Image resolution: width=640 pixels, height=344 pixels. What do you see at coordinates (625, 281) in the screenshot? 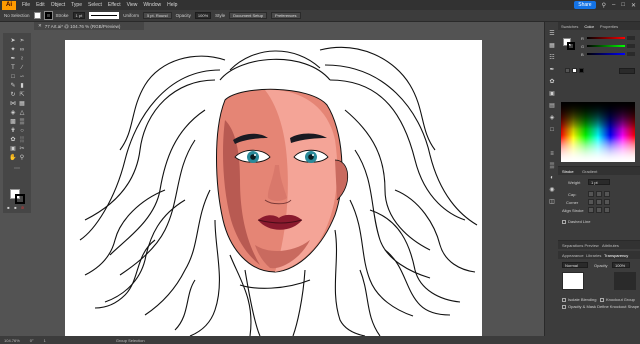
I see `mask-thumbnail` at bounding box center [625, 281].